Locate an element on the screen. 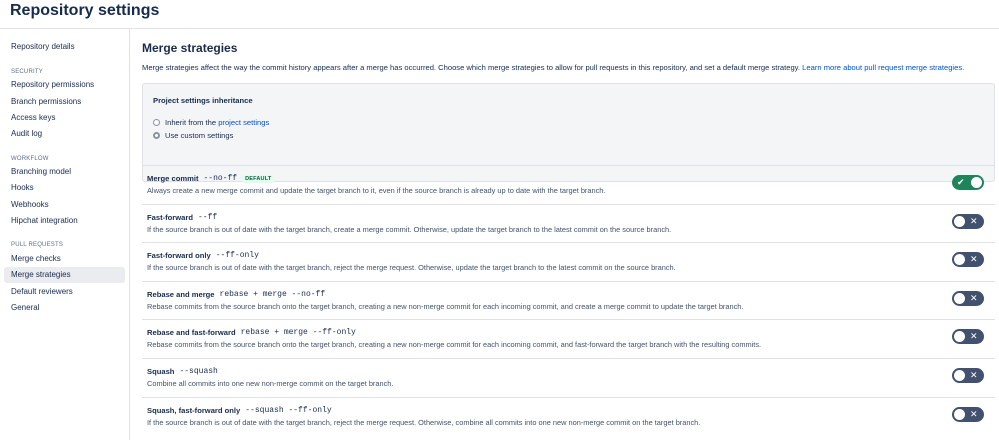 The height and width of the screenshot is (440, 999). strategy-title: Fast-forward only --ff-only is located at coordinates (203, 255).